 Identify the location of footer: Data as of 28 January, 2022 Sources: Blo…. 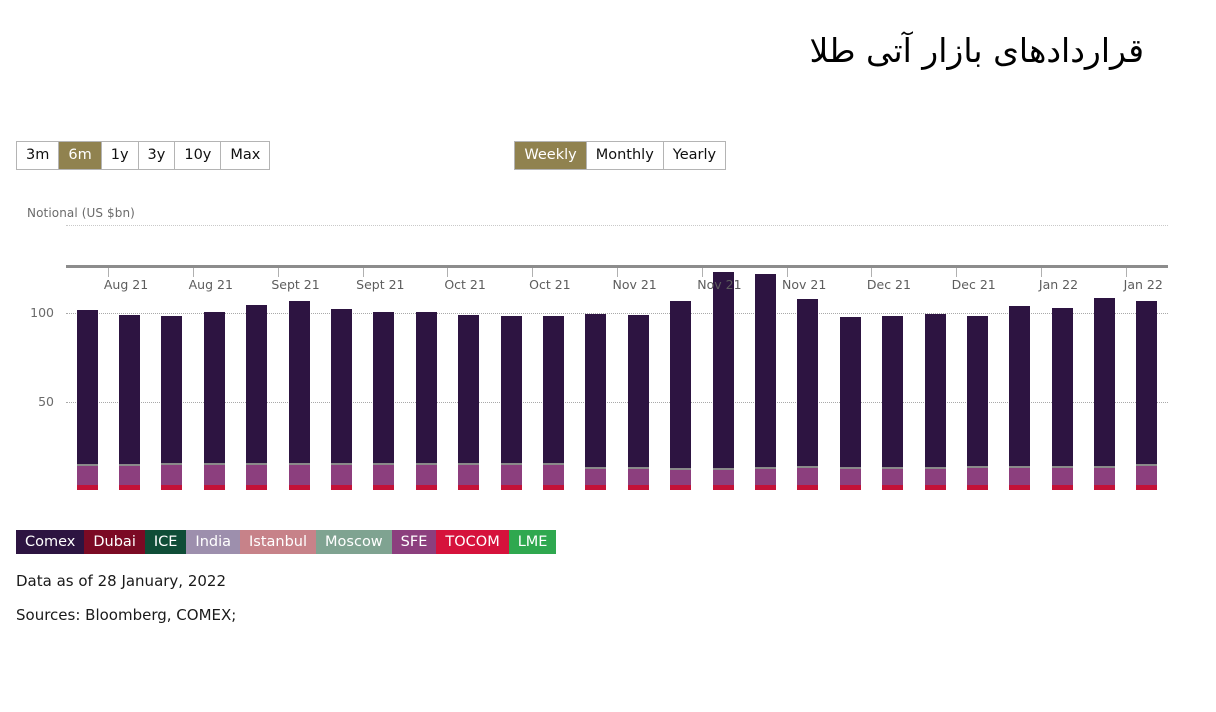
(126, 604).